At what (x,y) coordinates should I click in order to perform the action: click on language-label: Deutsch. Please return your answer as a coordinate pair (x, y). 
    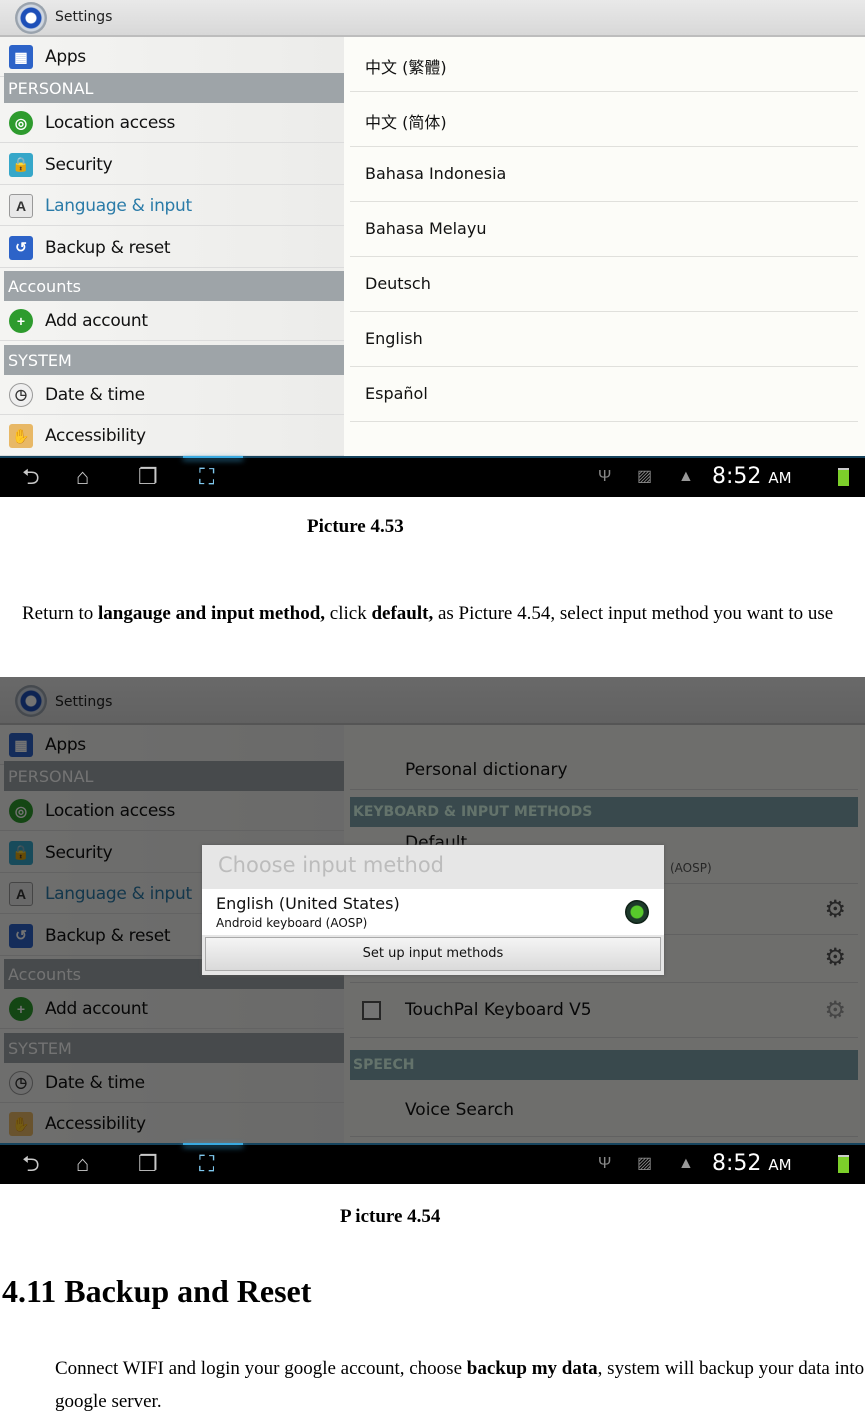
    Looking at the image, I should click on (398, 283).